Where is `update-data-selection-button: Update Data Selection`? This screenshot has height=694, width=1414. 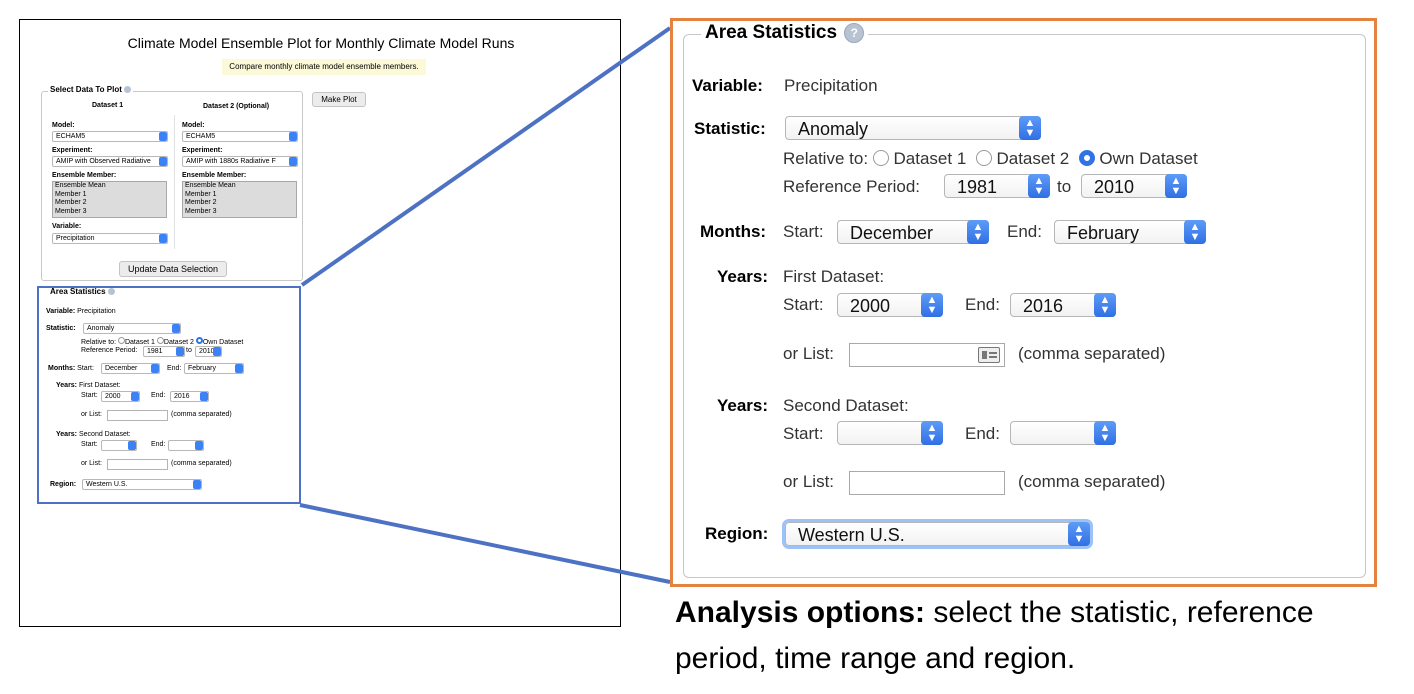
update-data-selection-button: Update Data Selection is located at coordinates (173, 269).